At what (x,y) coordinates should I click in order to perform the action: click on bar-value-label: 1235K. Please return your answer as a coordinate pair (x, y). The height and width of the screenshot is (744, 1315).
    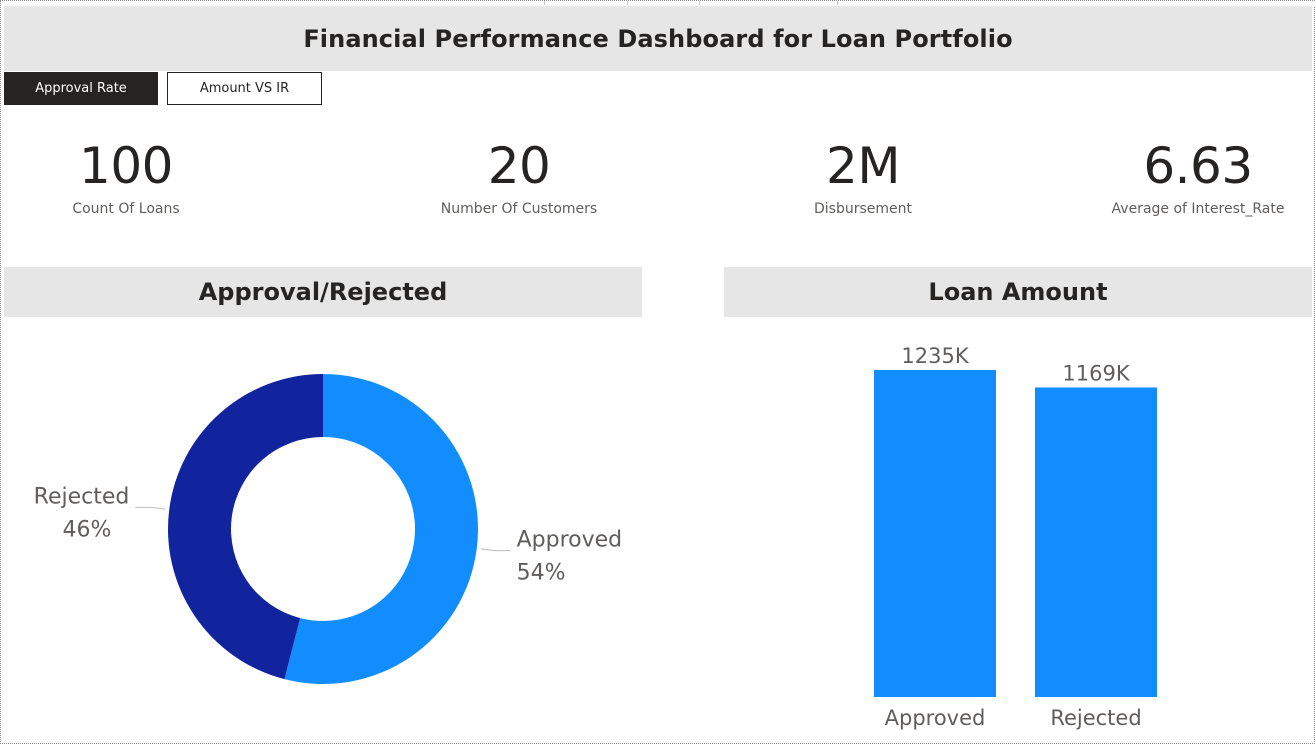
    Looking at the image, I should click on (935, 356).